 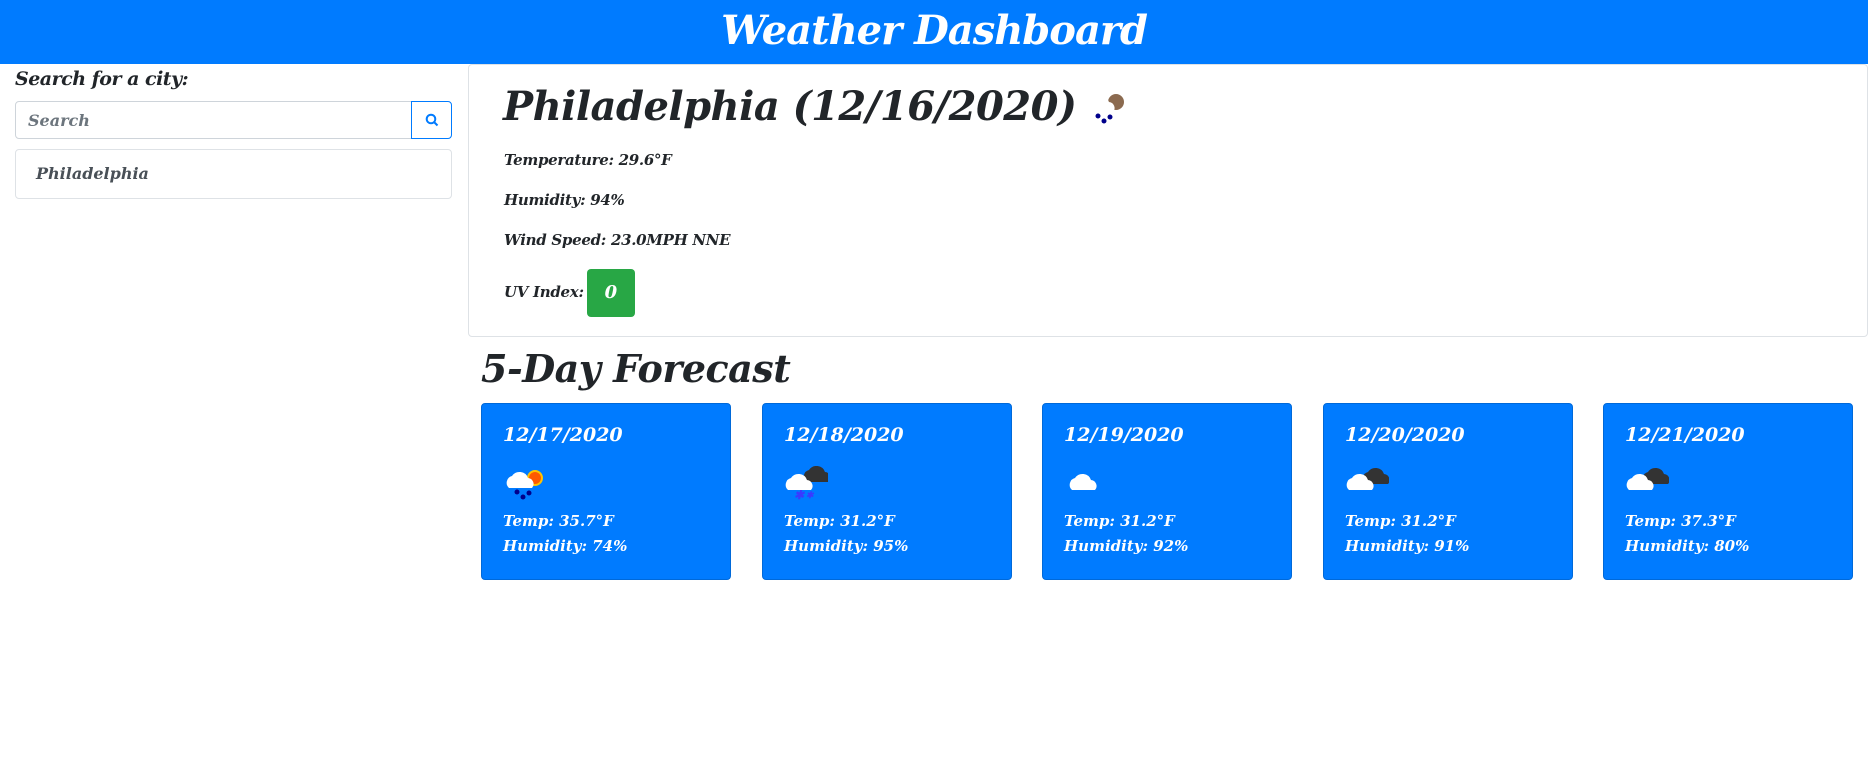 What do you see at coordinates (1086, 484) in the screenshot?
I see `cloud-icon` at bounding box center [1086, 484].